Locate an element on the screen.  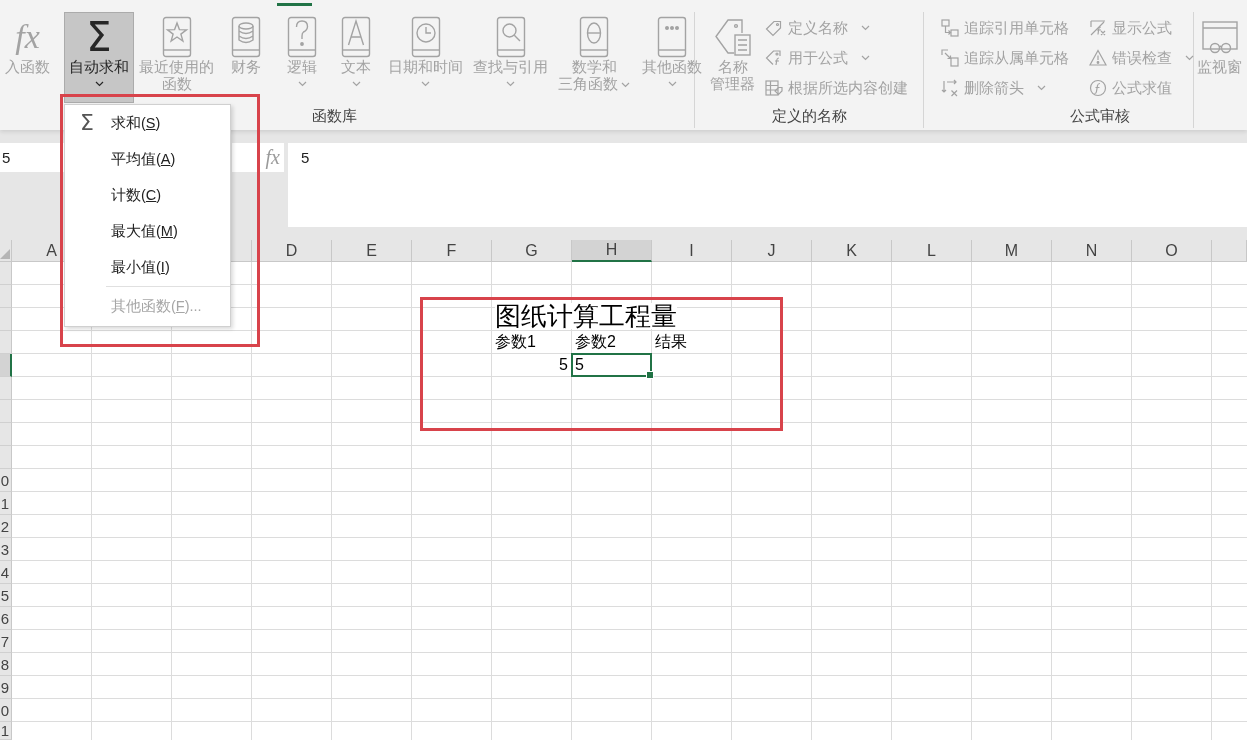
group-label: 公式审核 is located at coordinates (1099, 116).